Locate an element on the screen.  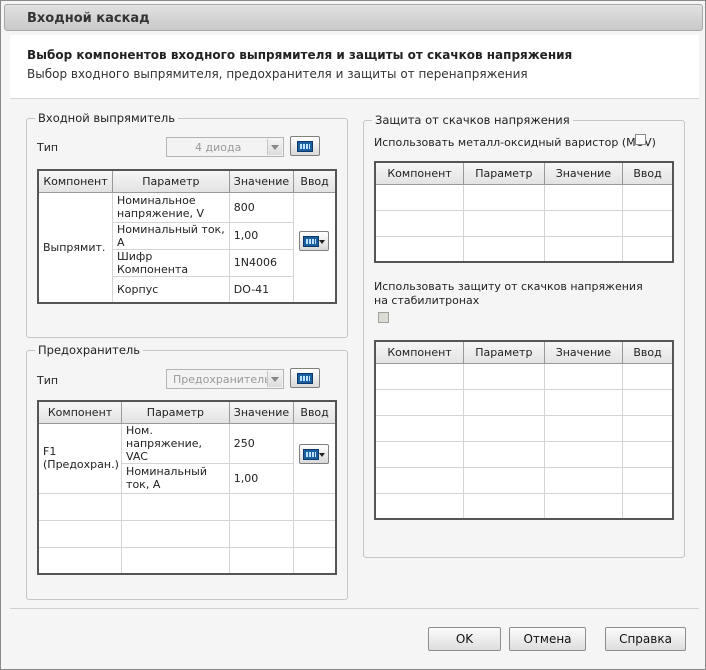
rectifier-input-cell is located at coordinates (315, 247).